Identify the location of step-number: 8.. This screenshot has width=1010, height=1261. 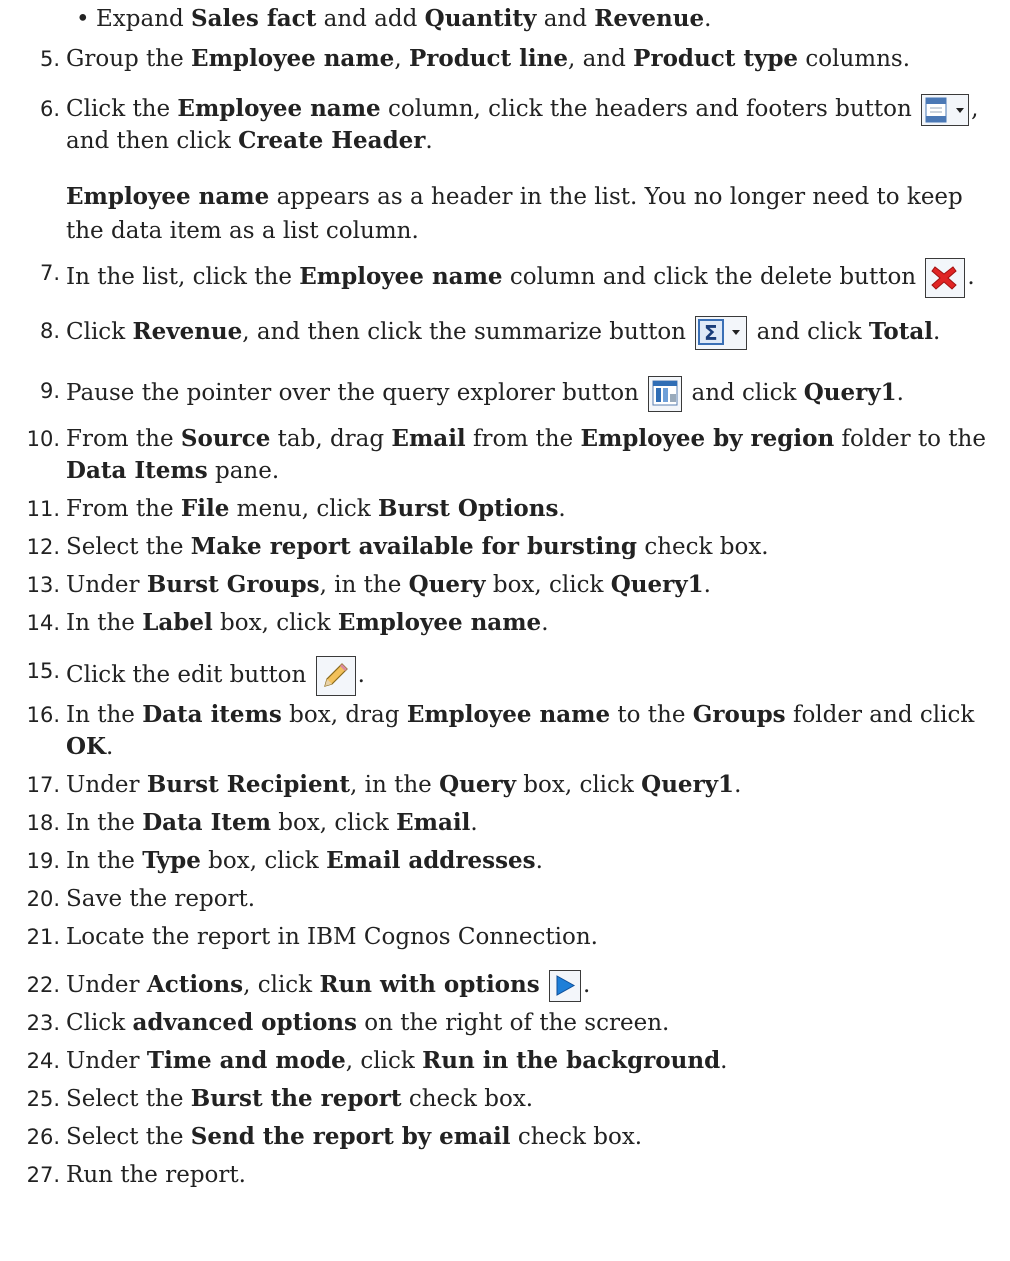
(49, 331).